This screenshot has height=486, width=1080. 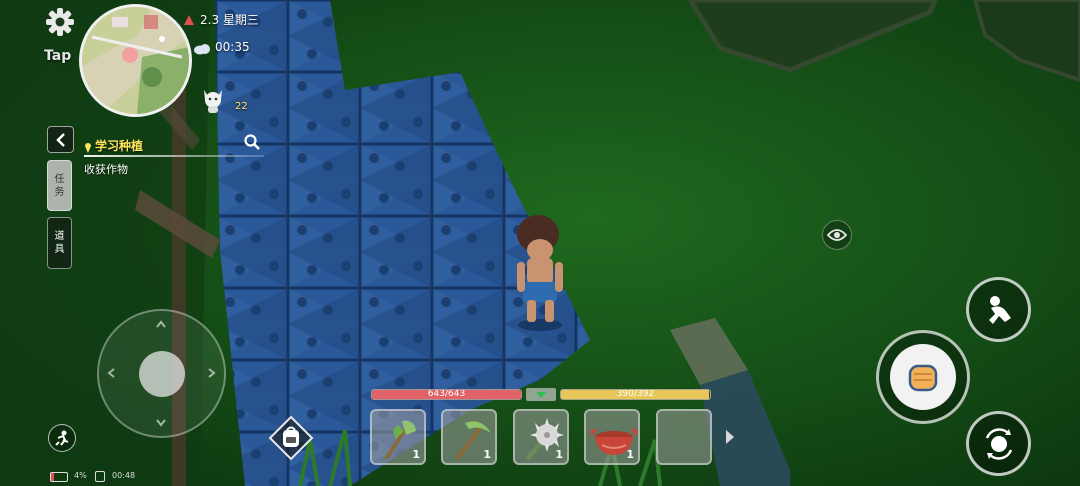 I want to click on primary-action-button, so click(x=923, y=377).